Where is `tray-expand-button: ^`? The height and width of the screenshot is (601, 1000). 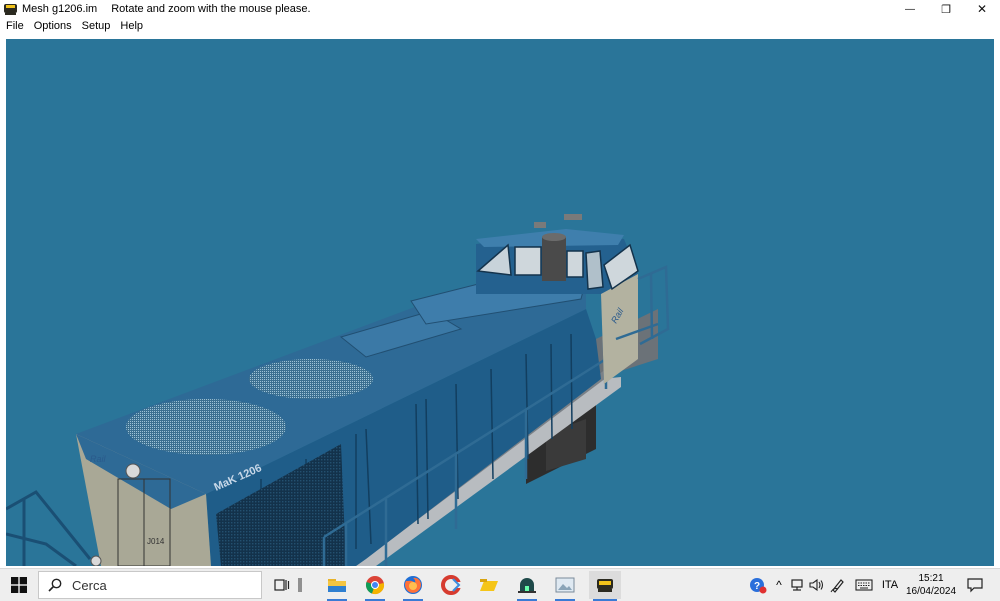
tray-expand-button: ^ is located at coordinates (779, 585).